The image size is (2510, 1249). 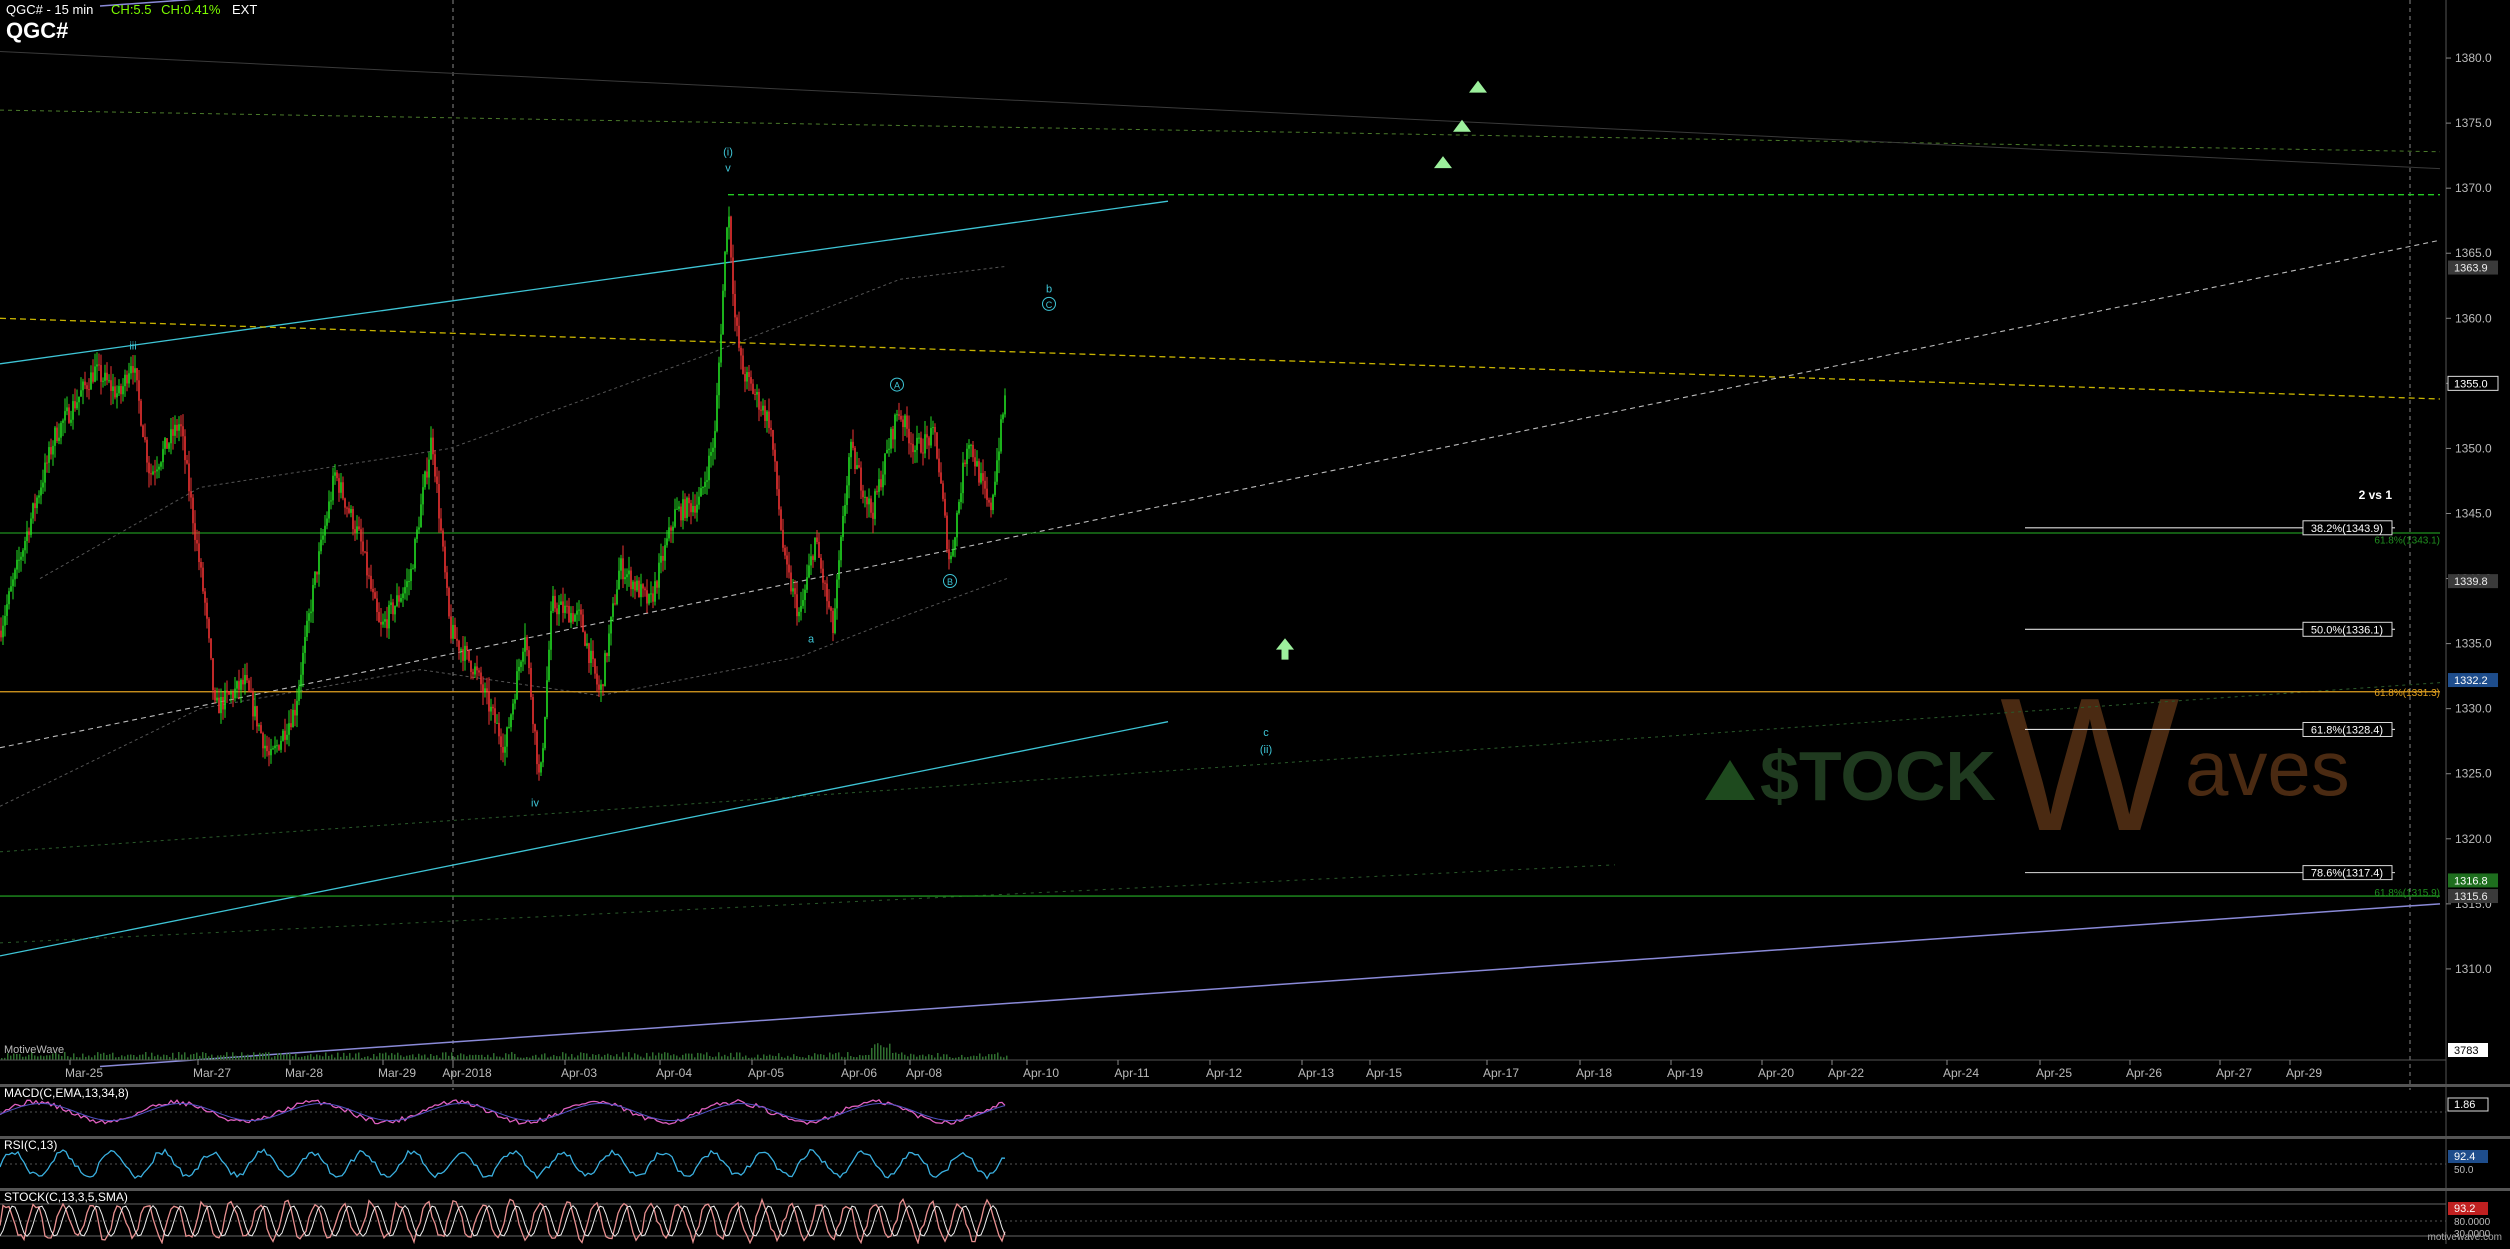 I want to click on instrument-header: QGC# - 15 min CH:5.5 CH:0.41% EXT, so click(x=131, y=9).